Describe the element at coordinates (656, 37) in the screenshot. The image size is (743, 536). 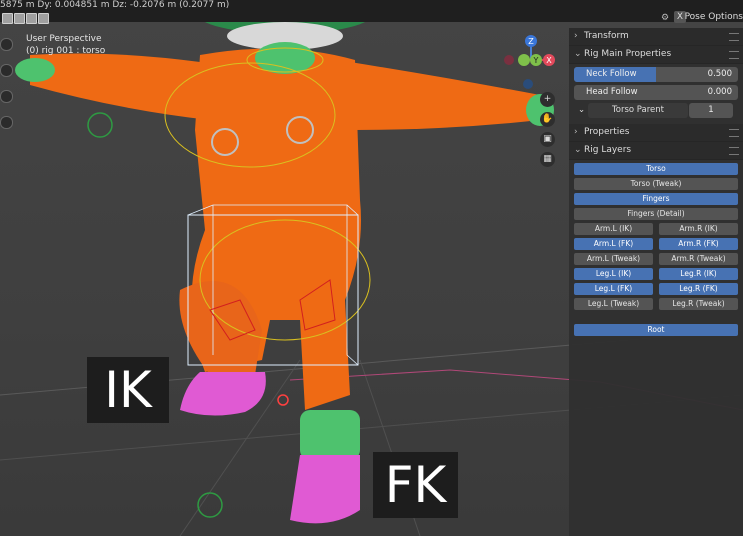
I see `transform-section-header: › Transform` at that location.